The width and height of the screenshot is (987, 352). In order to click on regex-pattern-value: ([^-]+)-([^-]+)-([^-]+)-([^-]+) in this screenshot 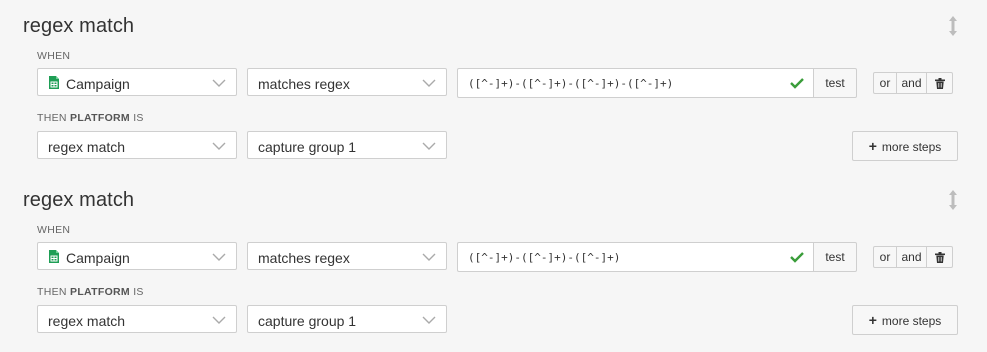, I will do `click(571, 83)`.